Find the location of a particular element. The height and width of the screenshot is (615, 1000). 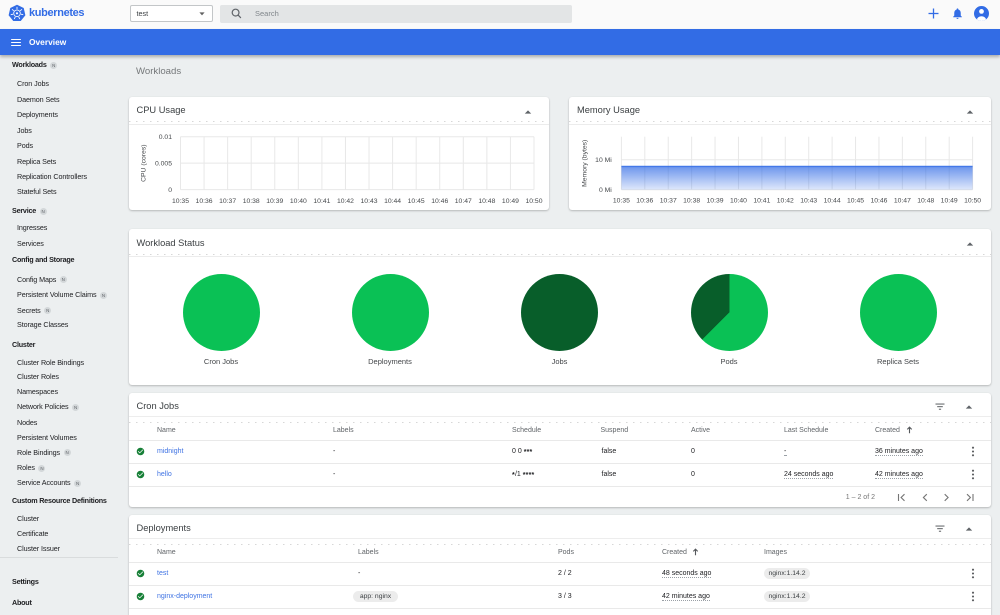

svg-text: 0 is located at coordinates (170, 190).